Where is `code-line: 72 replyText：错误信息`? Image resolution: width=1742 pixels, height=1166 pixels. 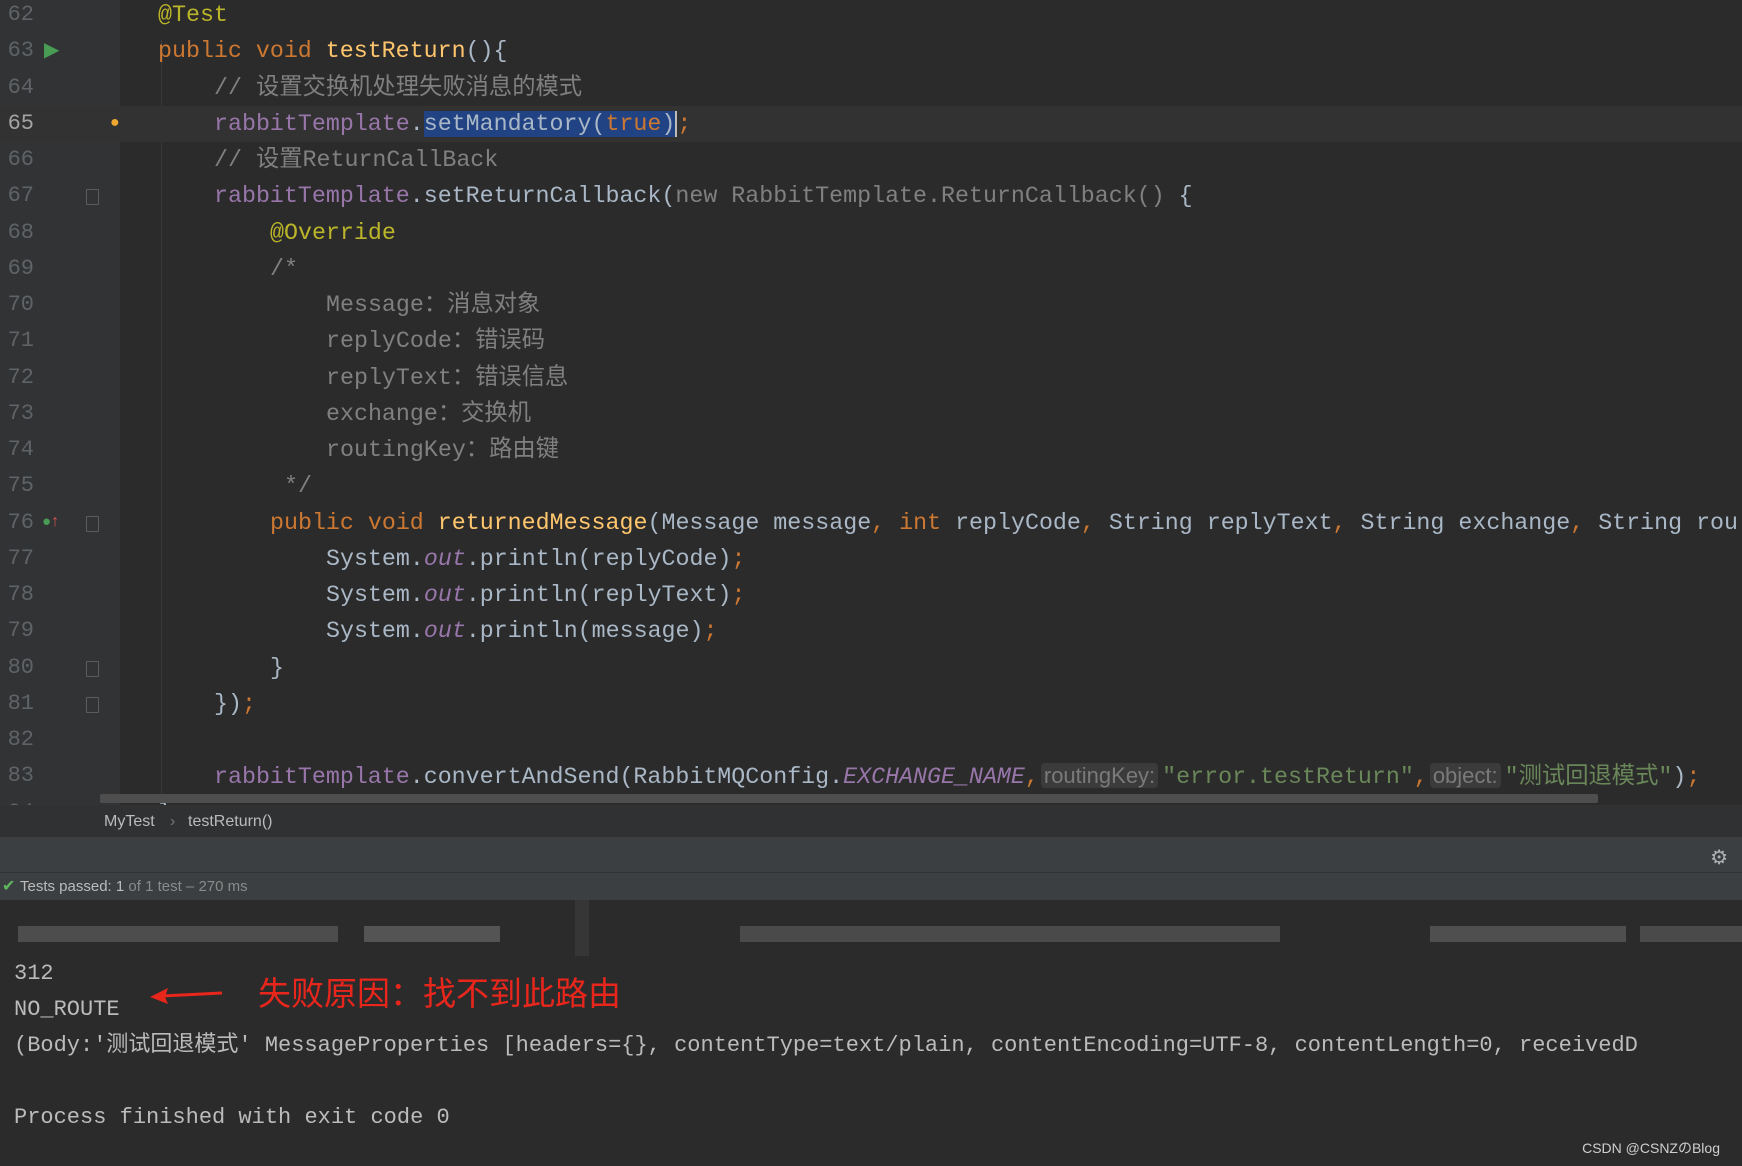 code-line: 72 replyText：错误信息 is located at coordinates (871, 378).